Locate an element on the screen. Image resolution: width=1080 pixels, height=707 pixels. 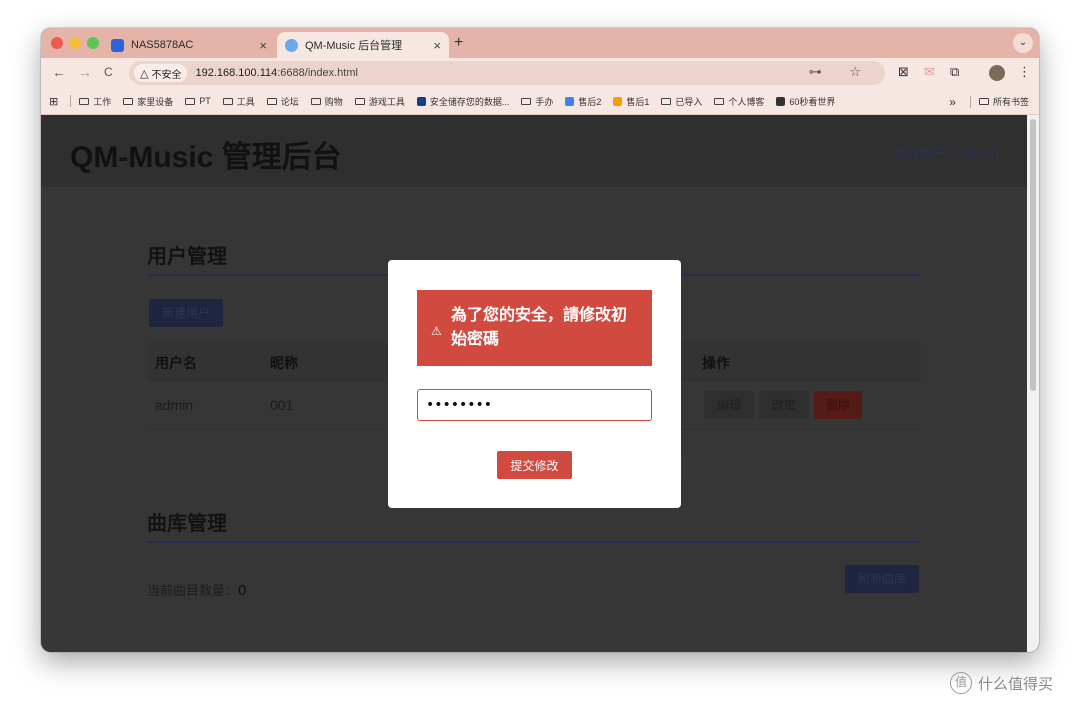
card-divider is located at coordinates (534, 542).